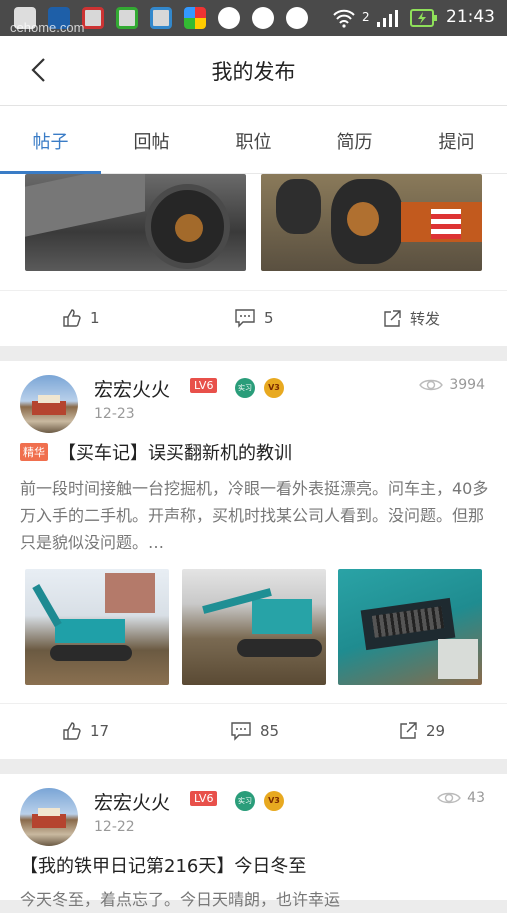 The image size is (507, 913). Describe the element at coordinates (421, 731) in the screenshot. I see `share-button: 29` at that location.